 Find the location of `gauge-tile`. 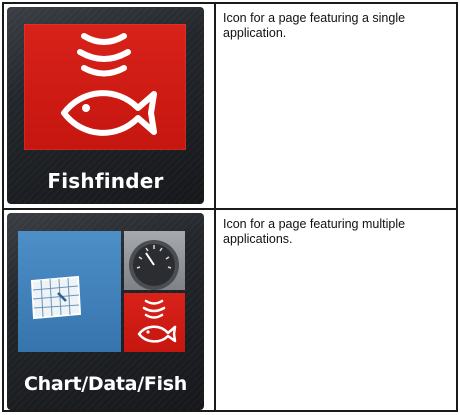

gauge-tile is located at coordinates (154, 260).